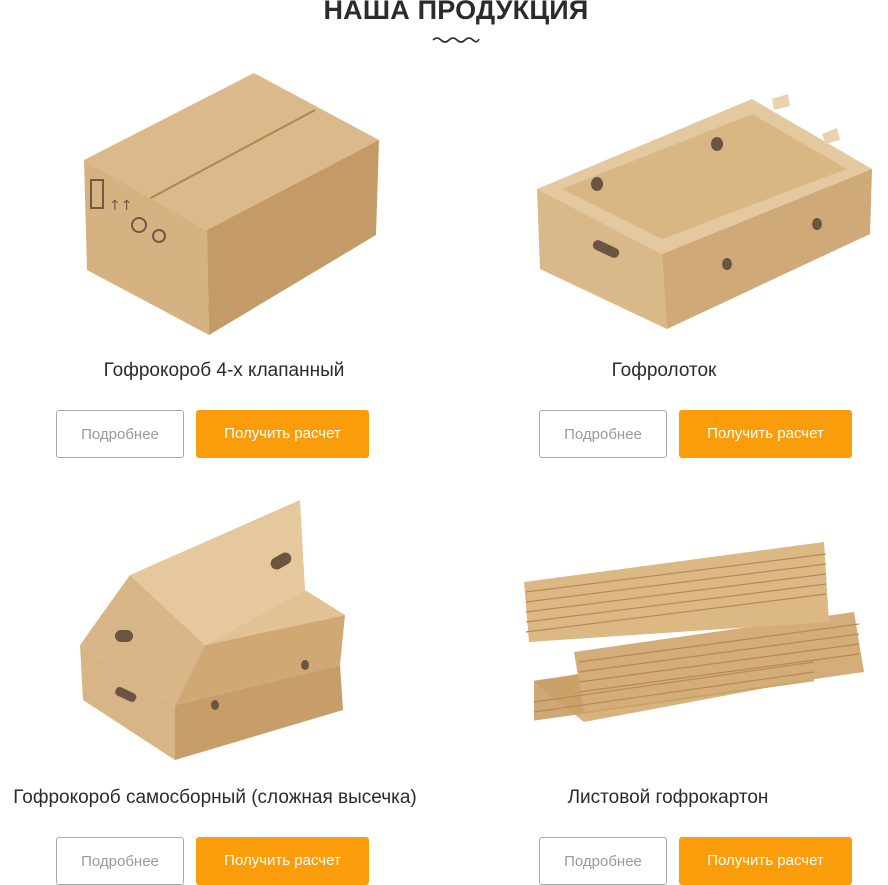  I want to click on product-name: Гофролоток, so click(664, 370).